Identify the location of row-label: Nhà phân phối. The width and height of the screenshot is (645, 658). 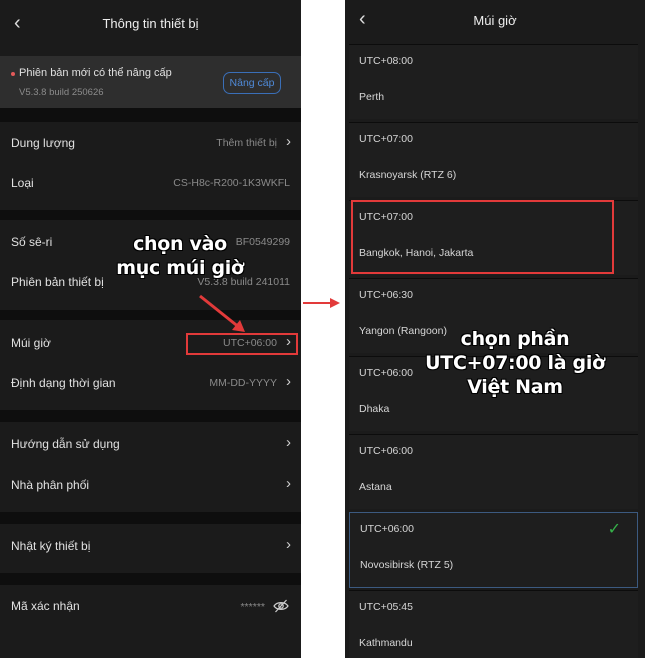
(50, 485).